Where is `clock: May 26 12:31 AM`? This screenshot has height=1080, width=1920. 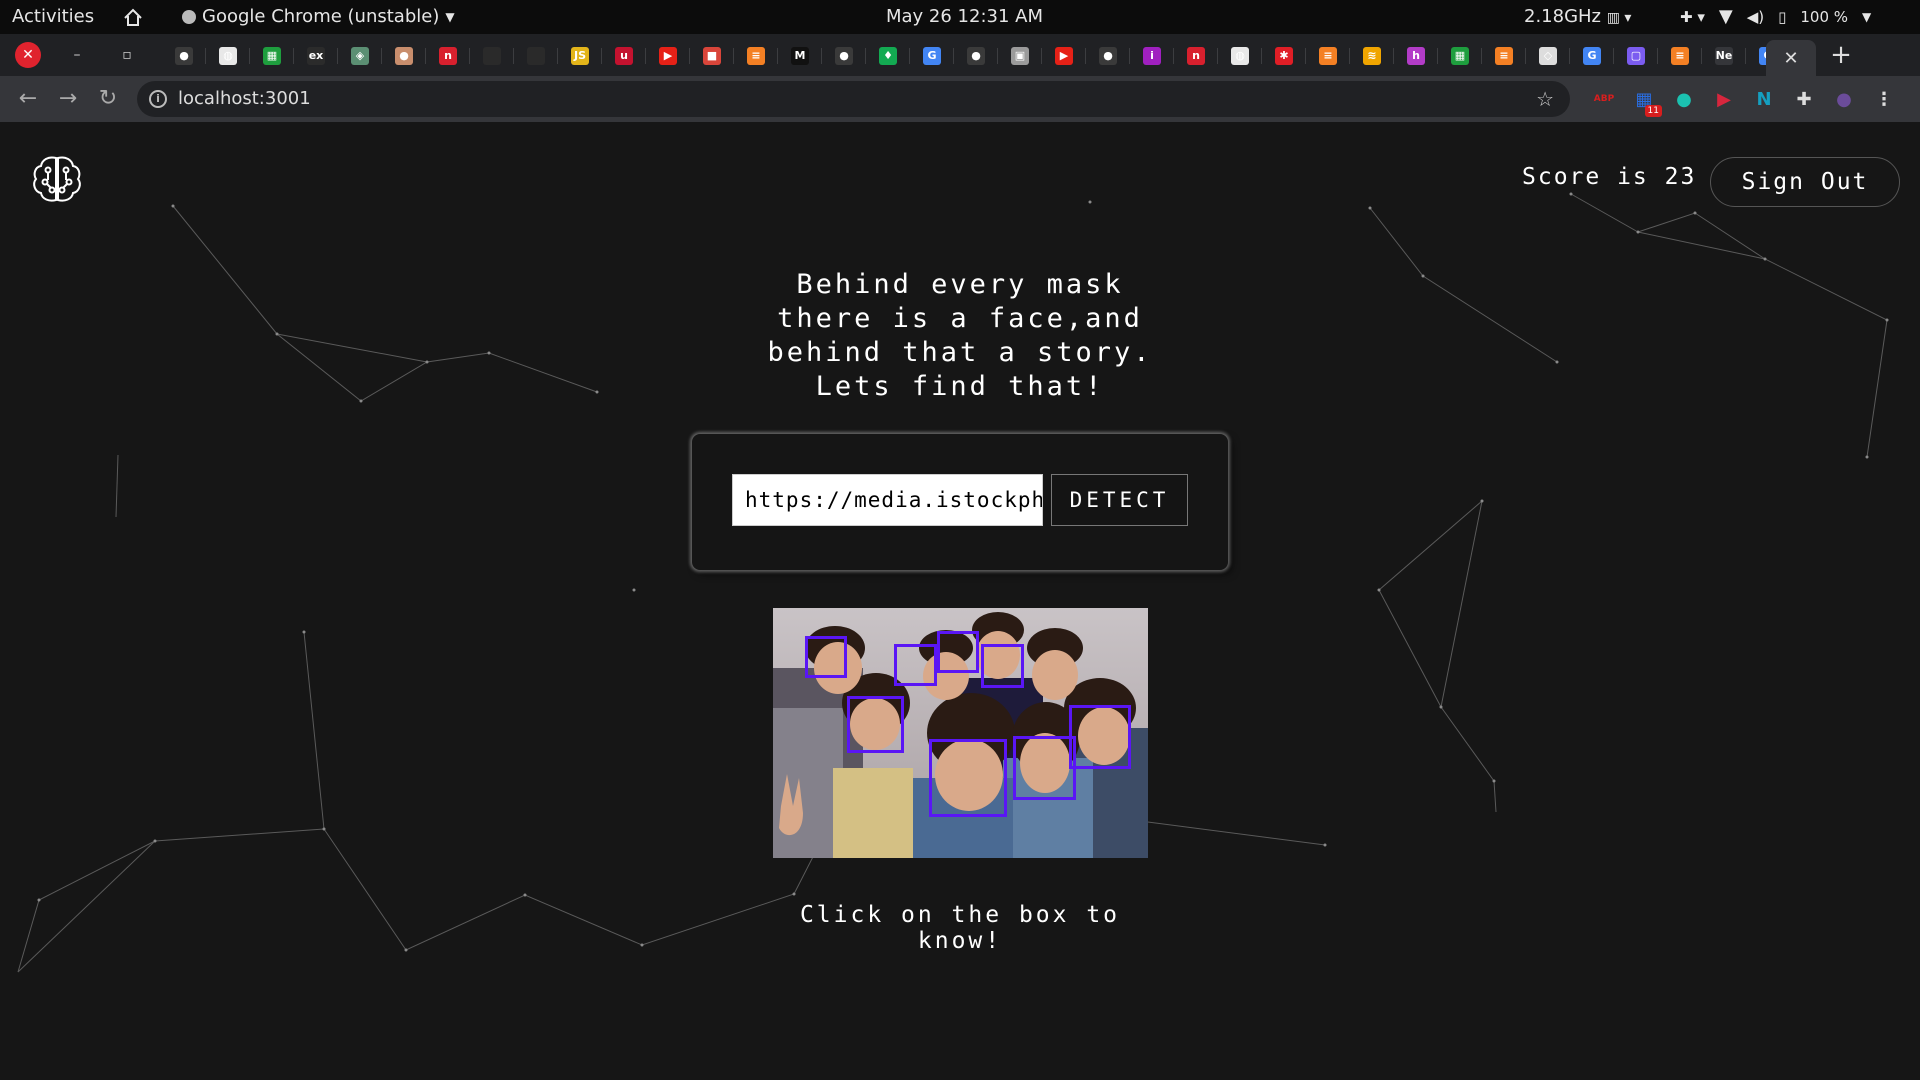 clock: May 26 12:31 AM is located at coordinates (964, 17).